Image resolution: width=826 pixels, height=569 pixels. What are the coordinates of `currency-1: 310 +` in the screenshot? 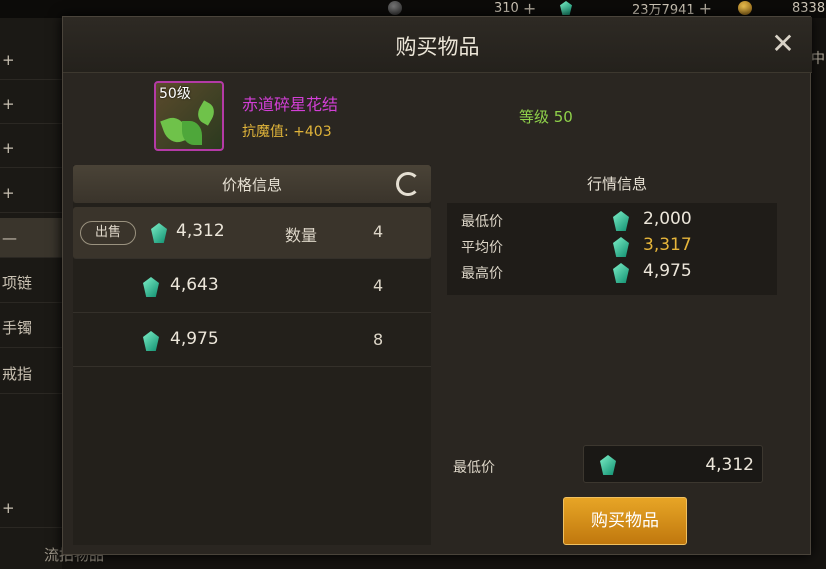 It's located at (462, 9).